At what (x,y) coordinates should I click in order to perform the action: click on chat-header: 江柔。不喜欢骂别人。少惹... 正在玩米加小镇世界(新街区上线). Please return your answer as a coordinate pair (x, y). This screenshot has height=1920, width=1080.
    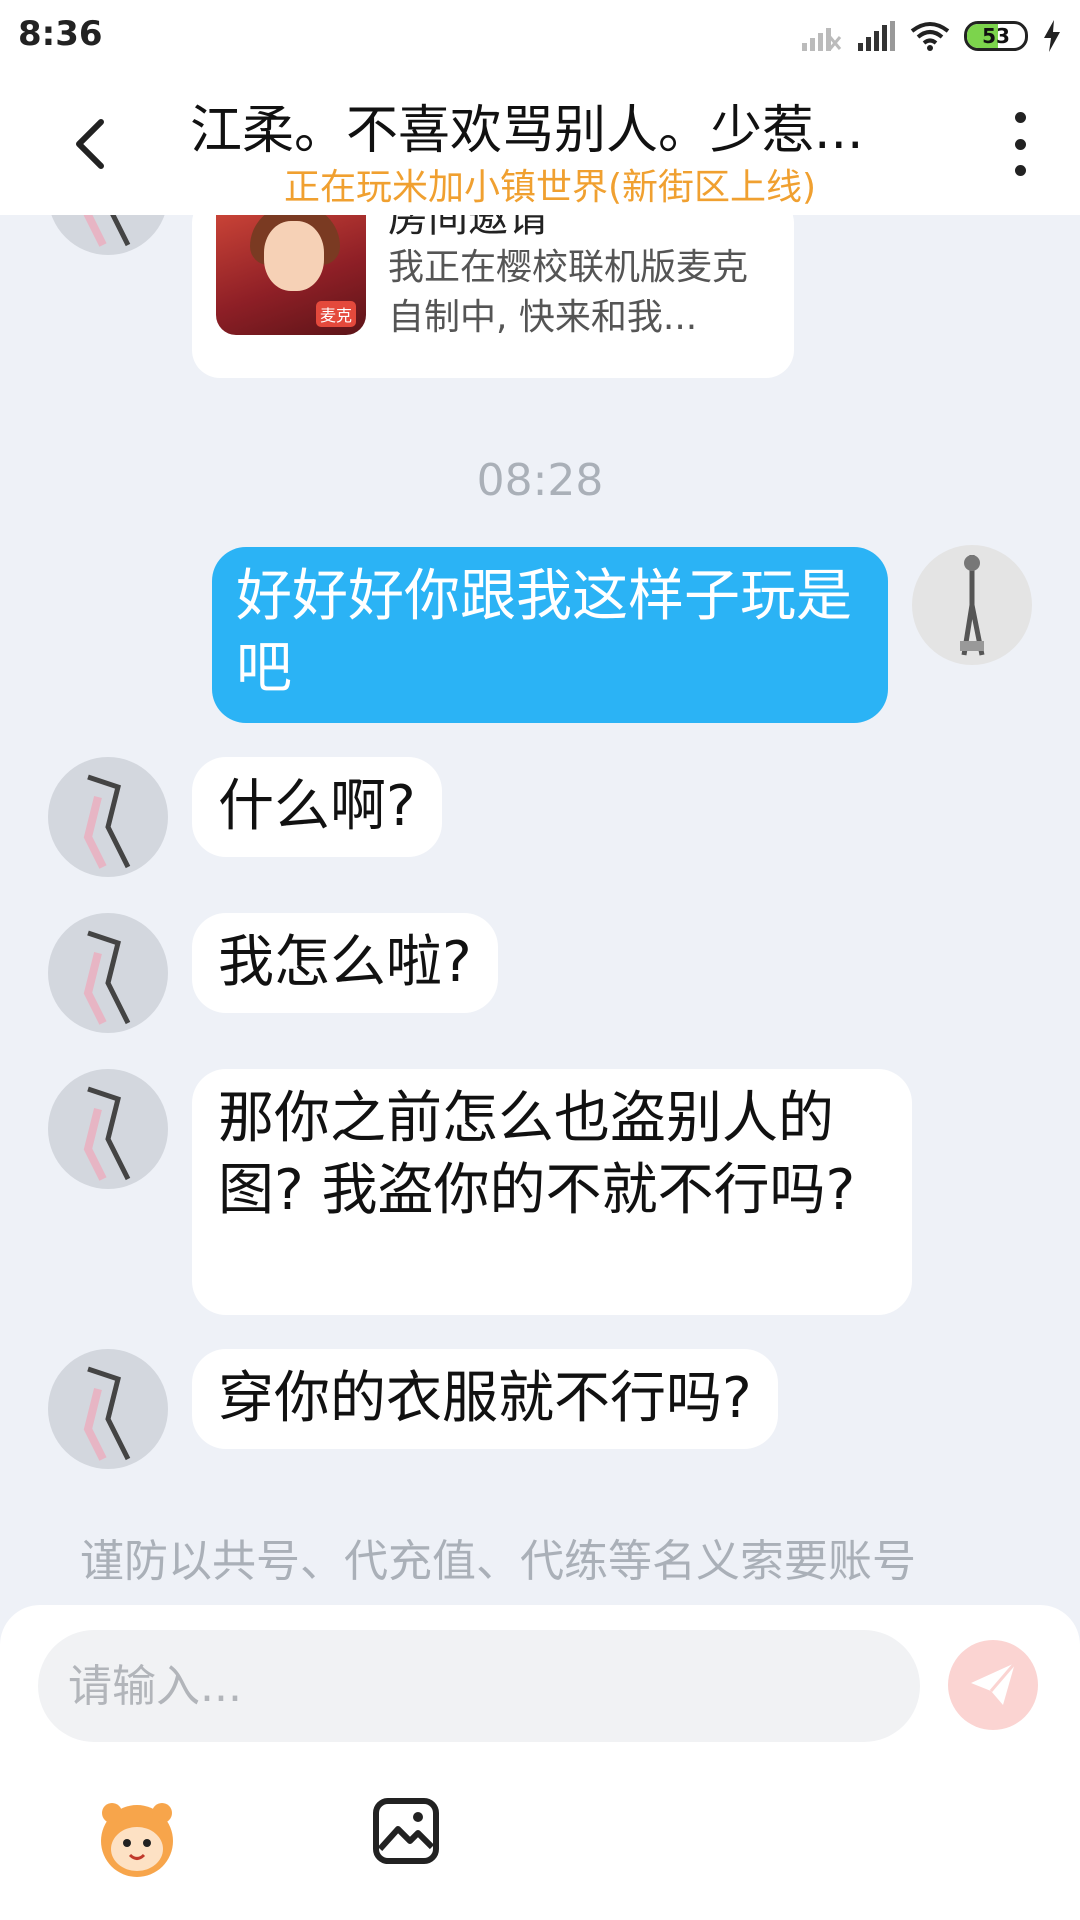
    Looking at the image, I should click on (540, 142).